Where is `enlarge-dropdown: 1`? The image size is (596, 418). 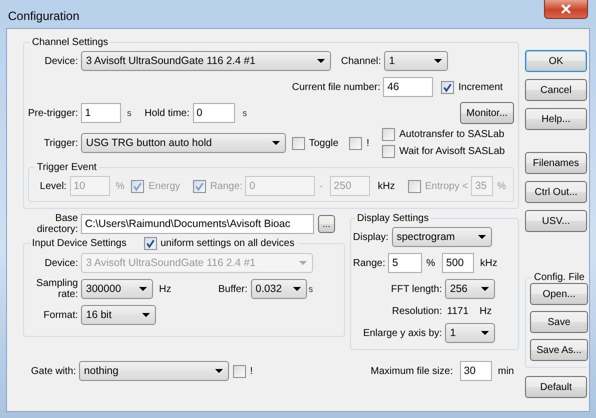 enlarge-dropdown: 1 is located at coordinates (470, 333).